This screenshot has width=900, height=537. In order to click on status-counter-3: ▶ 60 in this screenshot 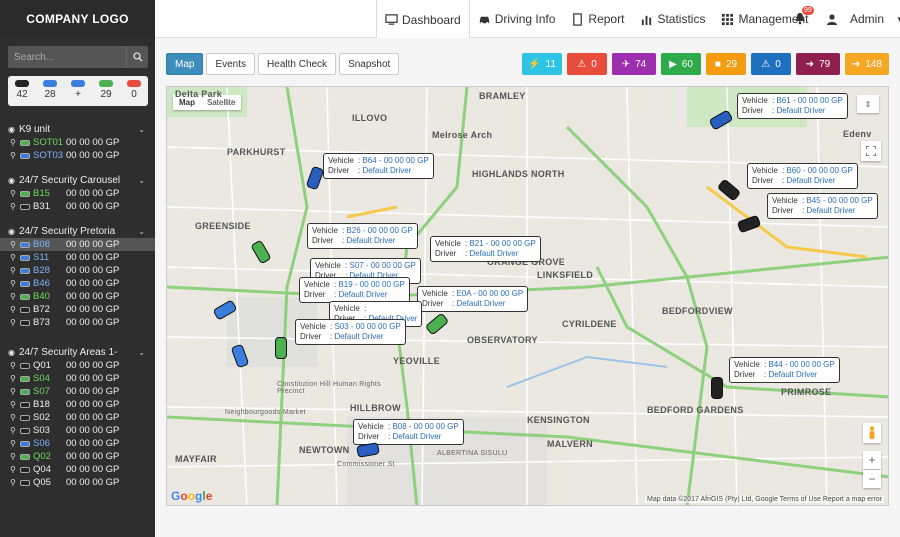, I will do `click(681, 64)`.